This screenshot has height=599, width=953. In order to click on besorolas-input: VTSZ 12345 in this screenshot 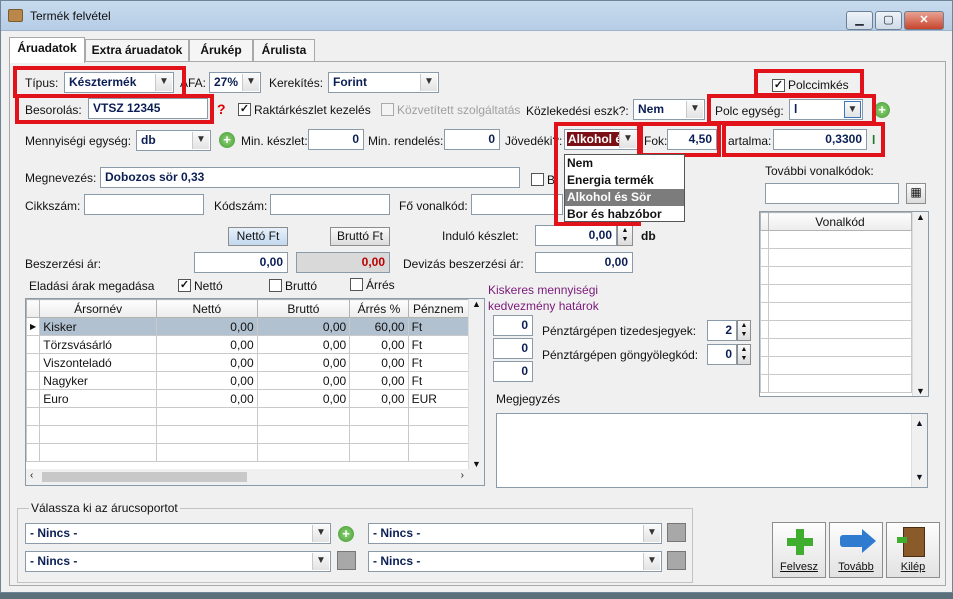, I will do `click(148, 108)`.